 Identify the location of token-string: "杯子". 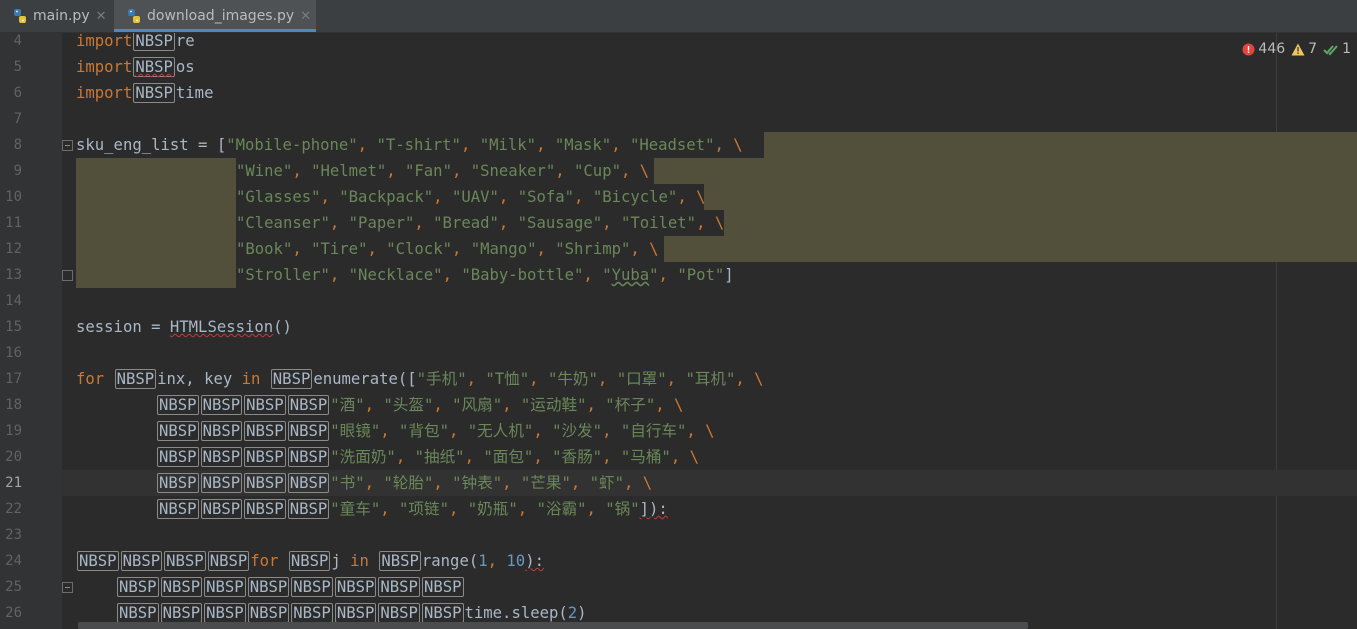
(630, 405).